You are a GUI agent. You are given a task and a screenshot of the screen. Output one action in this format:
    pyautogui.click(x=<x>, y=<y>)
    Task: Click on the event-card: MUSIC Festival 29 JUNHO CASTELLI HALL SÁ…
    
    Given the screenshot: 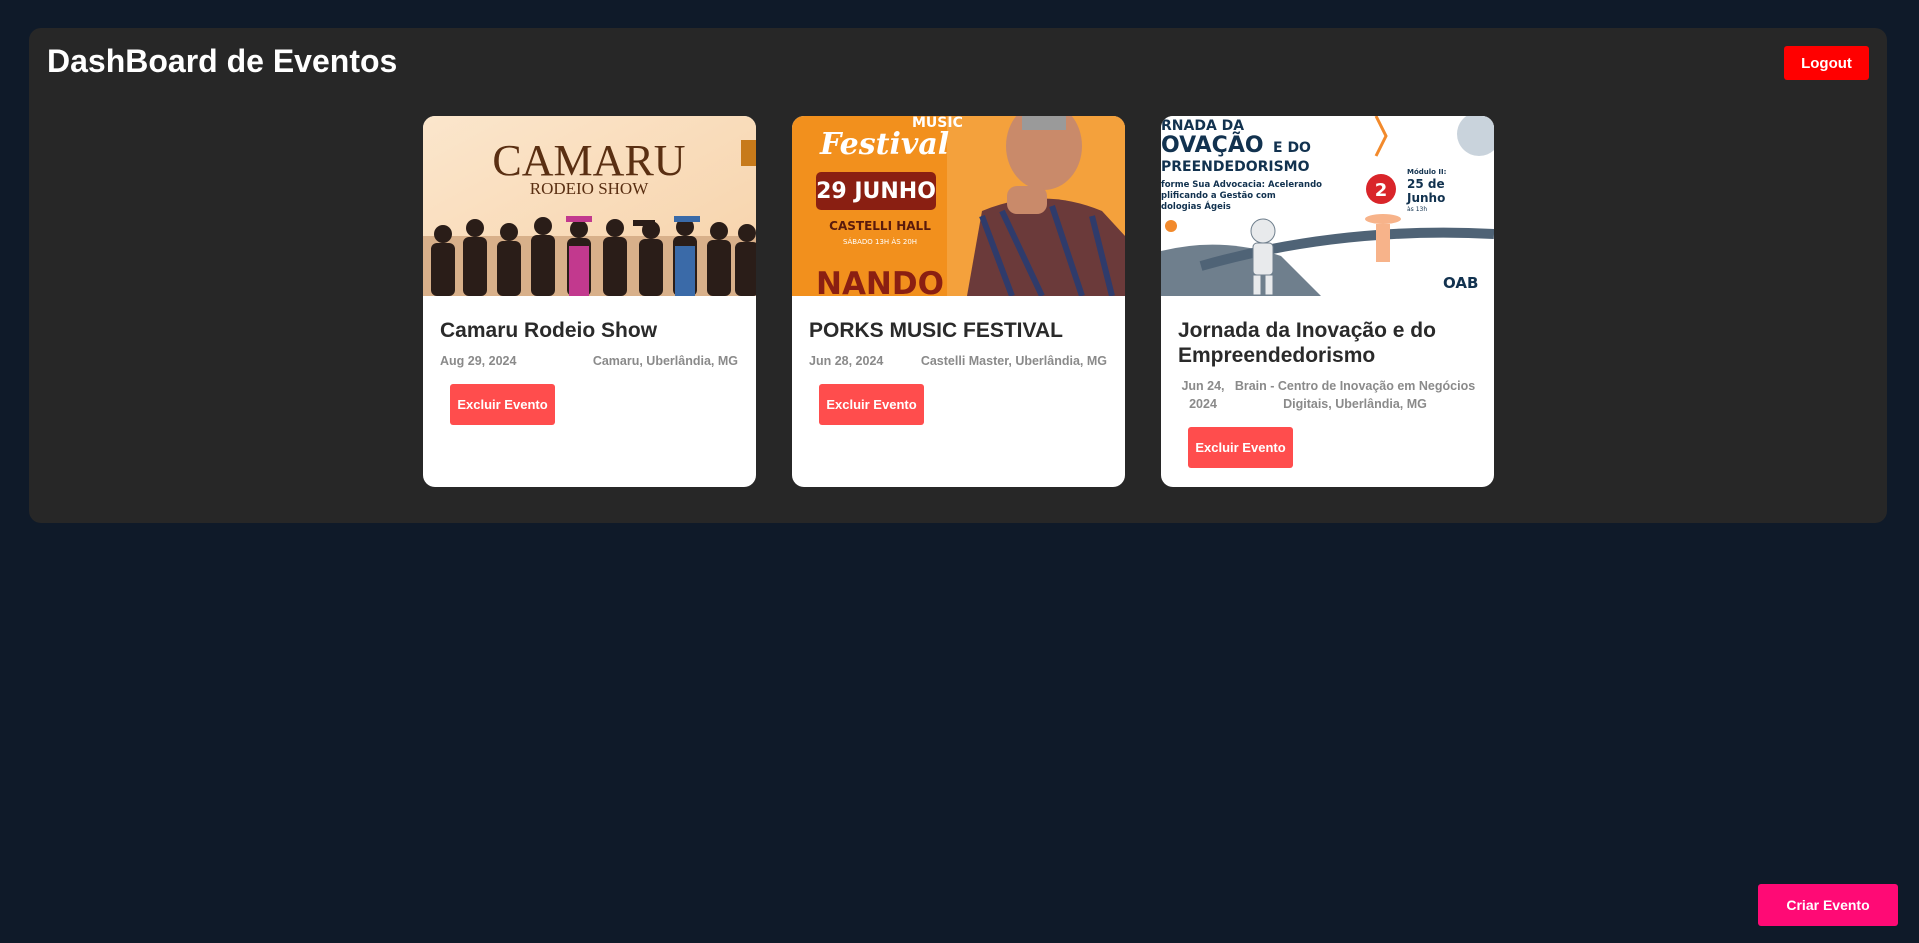 What is the action you would take?
    pyautogui.click(x=958, y=301)
    